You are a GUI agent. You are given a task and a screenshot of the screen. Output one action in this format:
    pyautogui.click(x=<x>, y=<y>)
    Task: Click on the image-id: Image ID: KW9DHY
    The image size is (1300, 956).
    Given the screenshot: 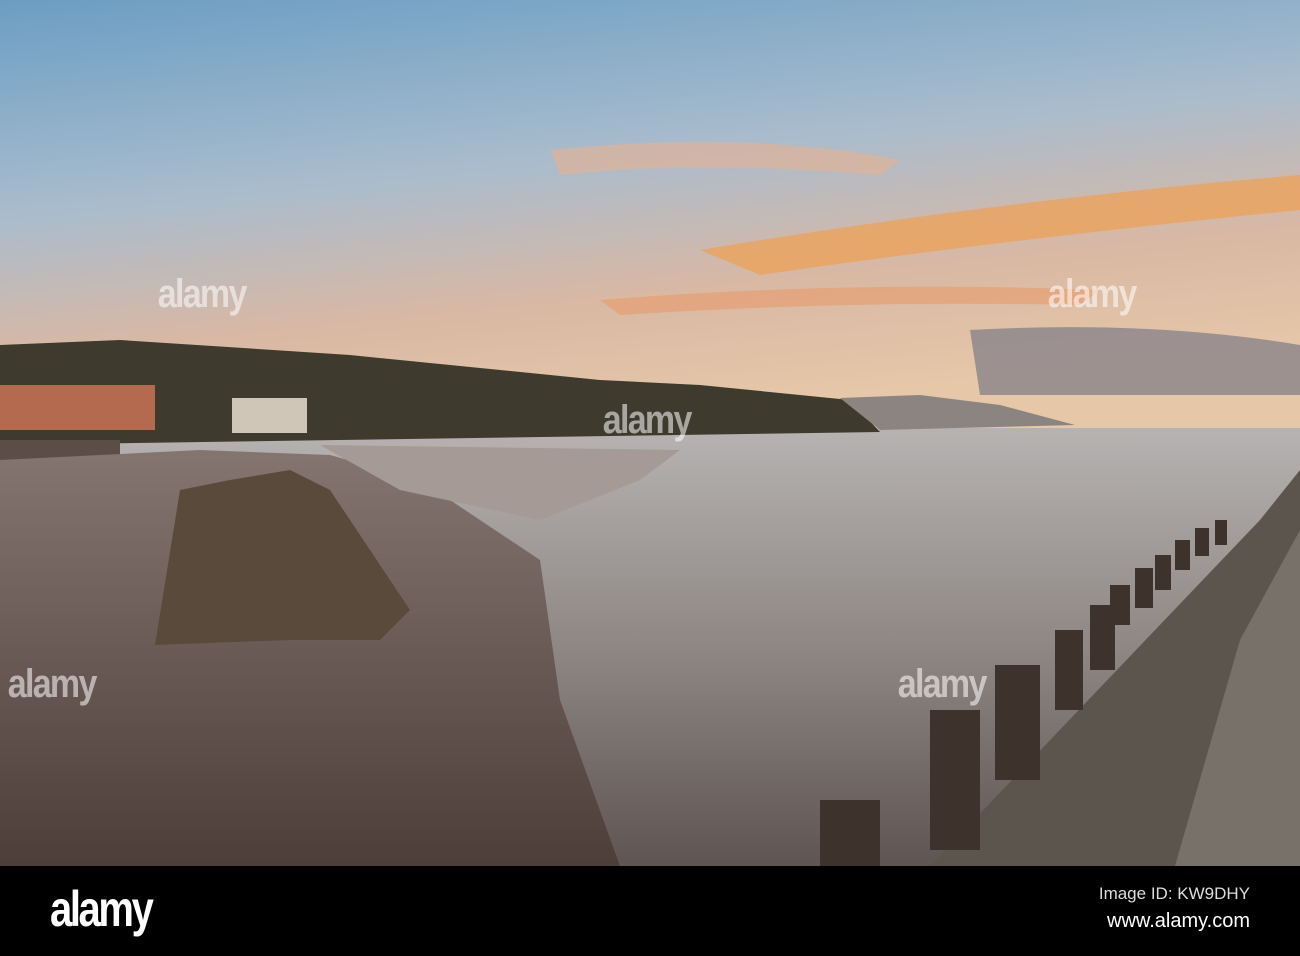 What is the action you would take?
    pyautogui.click(x=1174, y=893)
    